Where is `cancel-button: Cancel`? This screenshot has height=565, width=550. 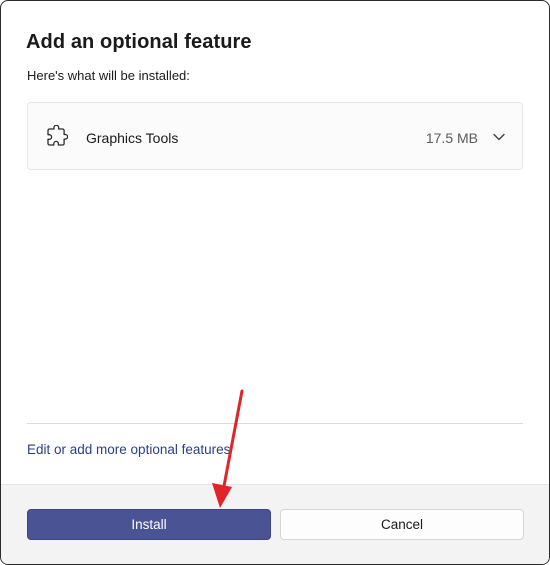
cancel-button: Cancel is located at coordinates (402, 524).